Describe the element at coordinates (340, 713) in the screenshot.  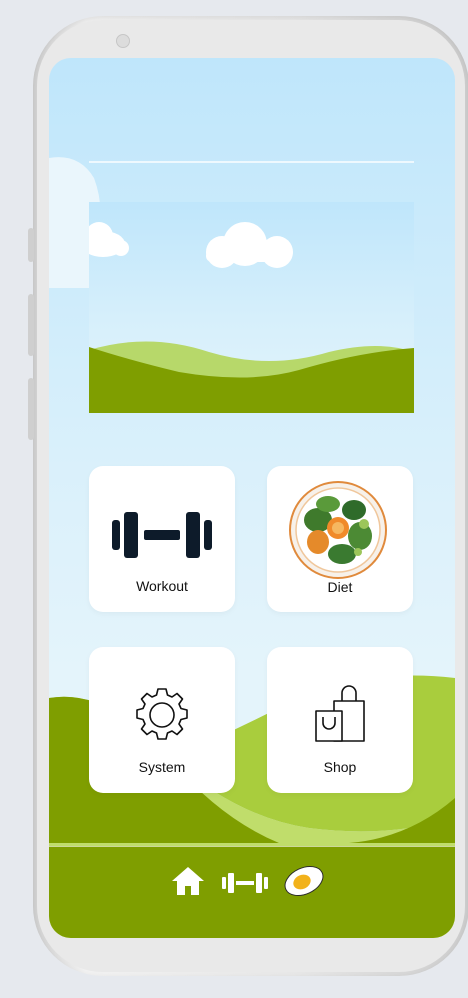
I see `shopping-bags-icon` at that location.